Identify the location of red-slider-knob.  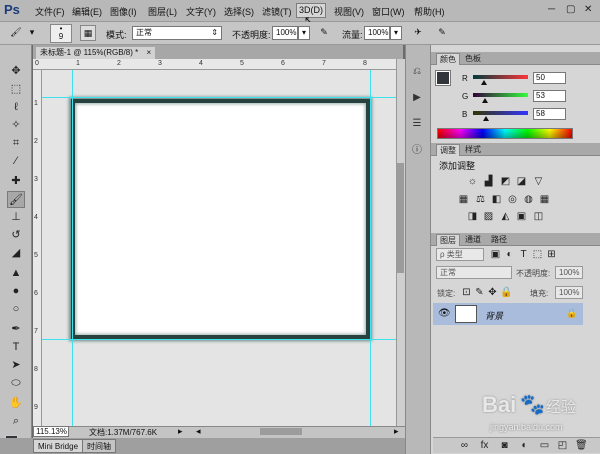
(484, 82).